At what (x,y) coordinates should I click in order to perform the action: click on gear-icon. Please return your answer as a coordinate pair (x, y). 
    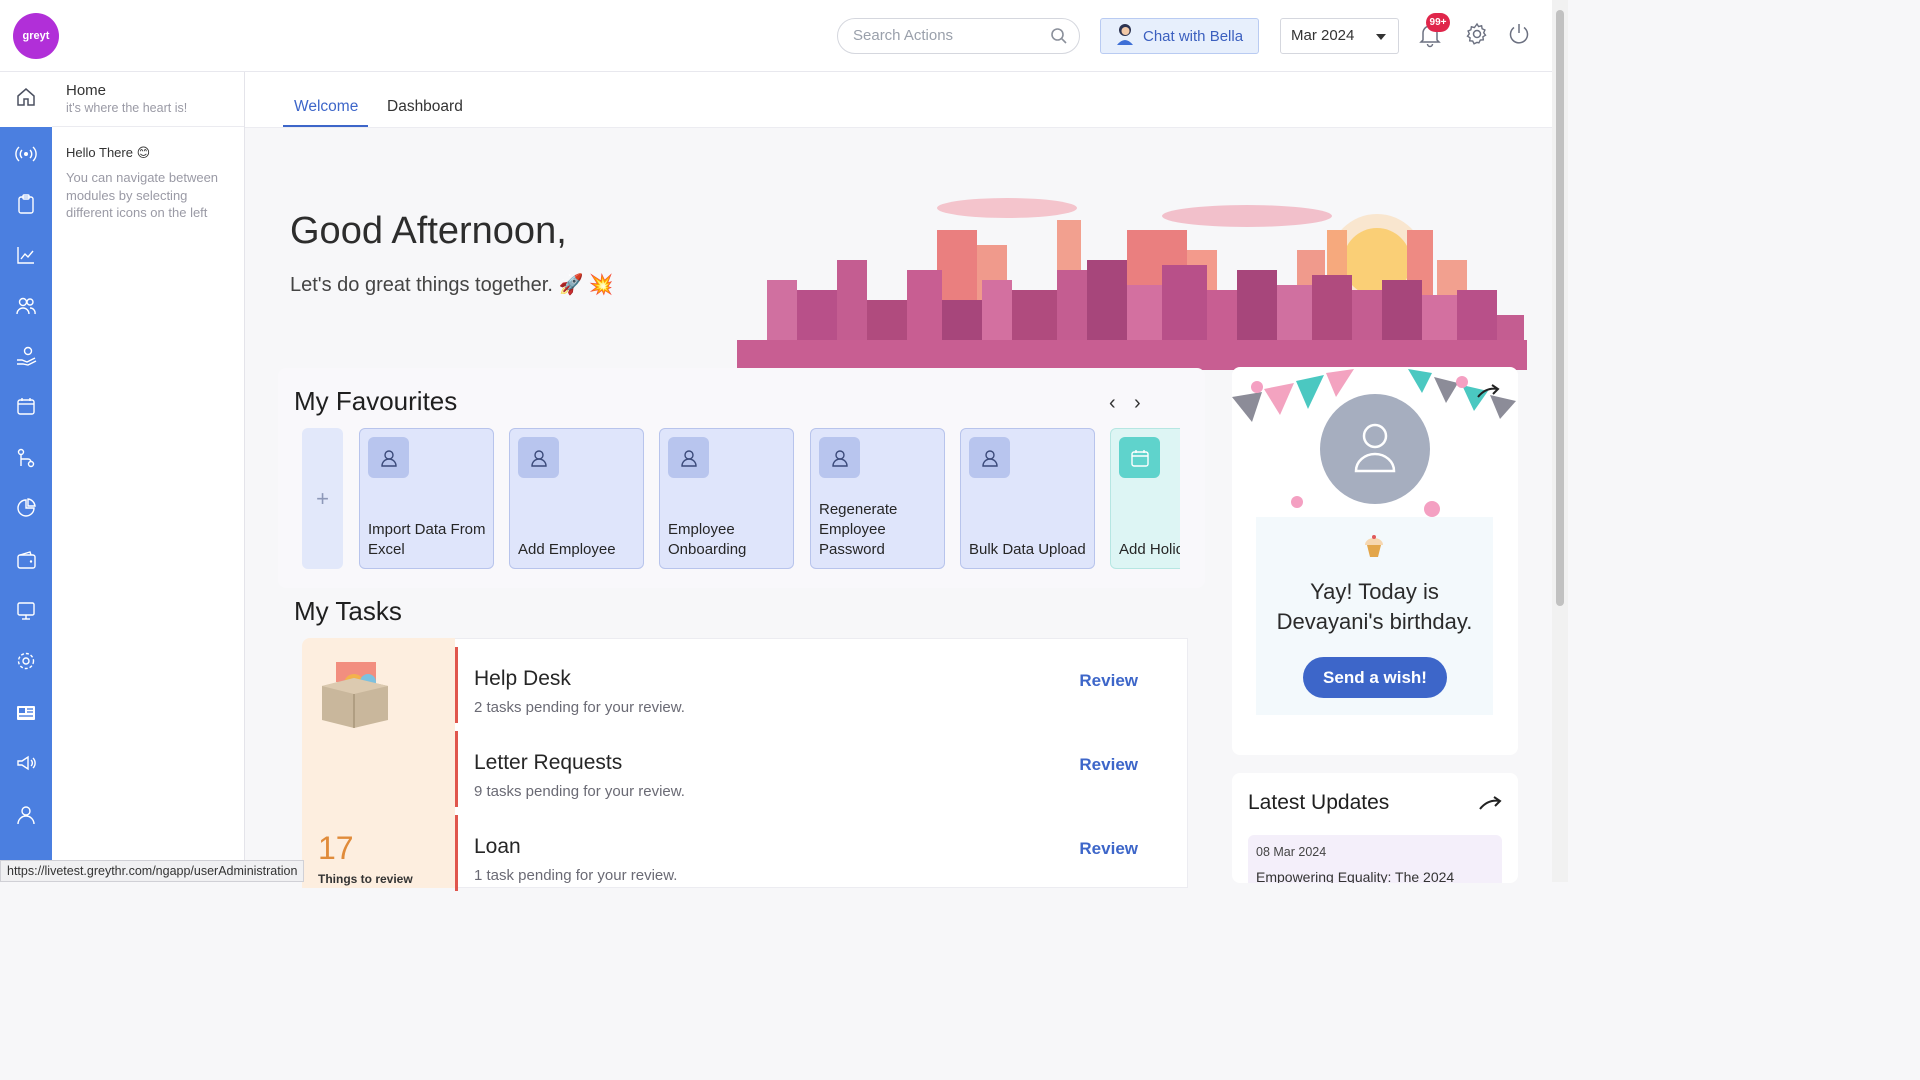
    Looking at the image, I should click on (1477, 36).